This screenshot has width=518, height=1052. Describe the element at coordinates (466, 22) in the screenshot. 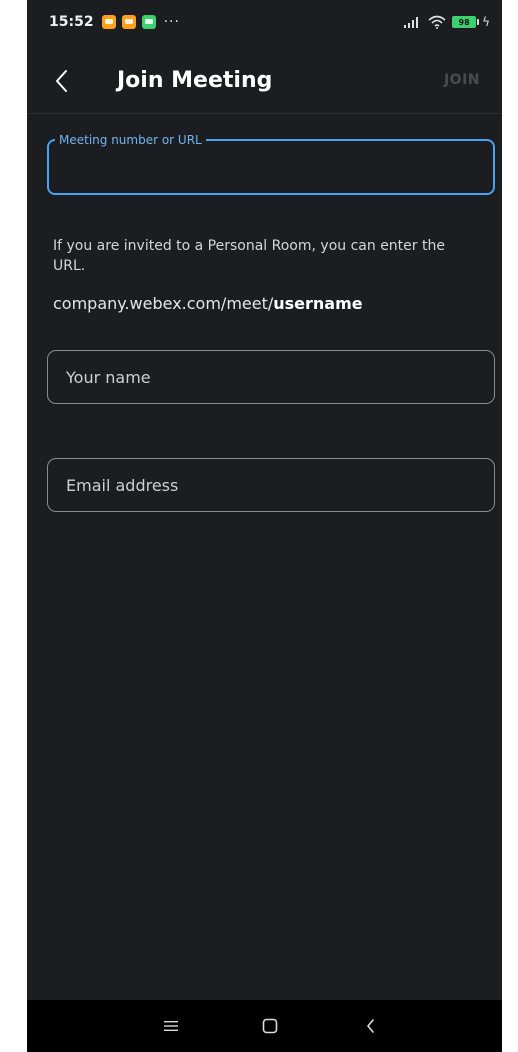

I see `battery-indicator: 98` at that location.